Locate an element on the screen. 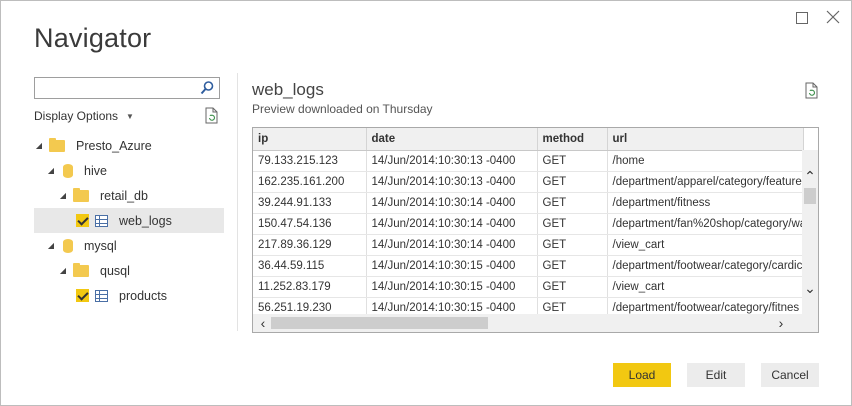 Image resolution: width=852 pixels, height=406 pixels. display-options-dropdown: Display Options ▼ is located at coordinates (84, 116).